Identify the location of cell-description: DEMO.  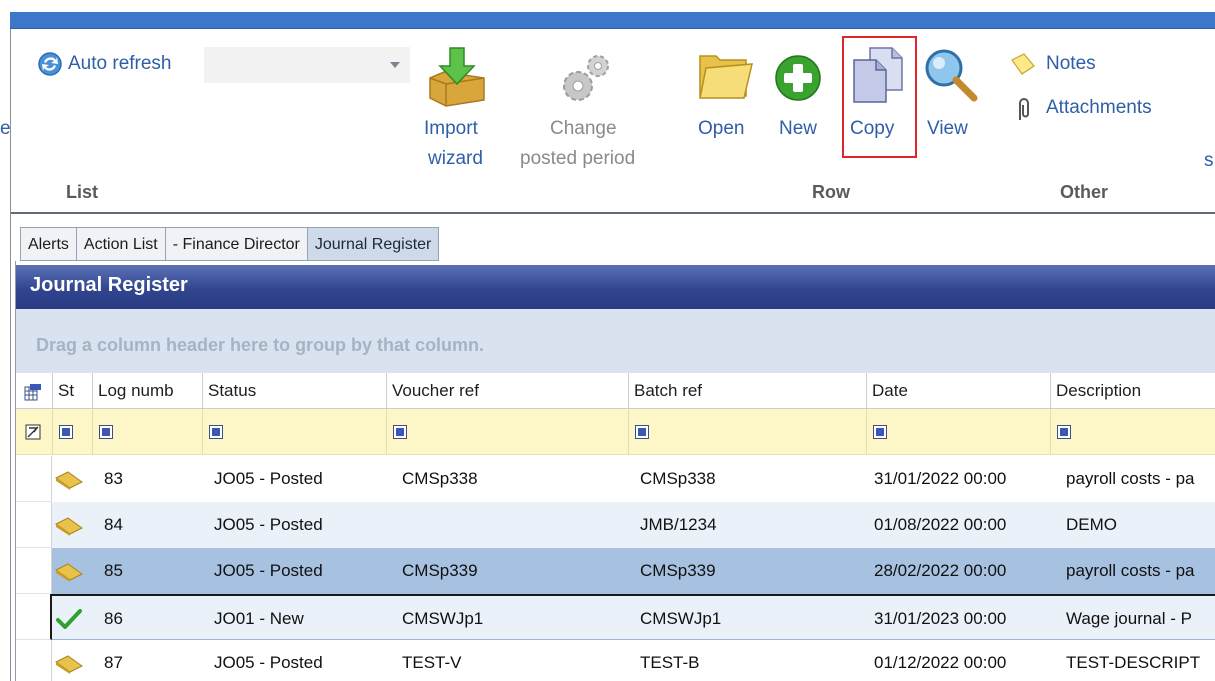
(1091, 524).